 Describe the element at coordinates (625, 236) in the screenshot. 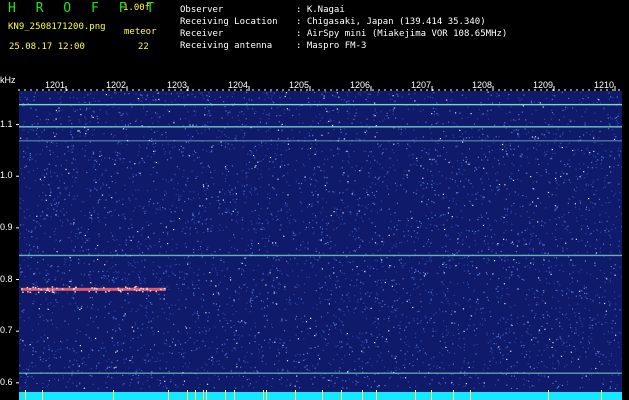

I see `right-margin` at that location.